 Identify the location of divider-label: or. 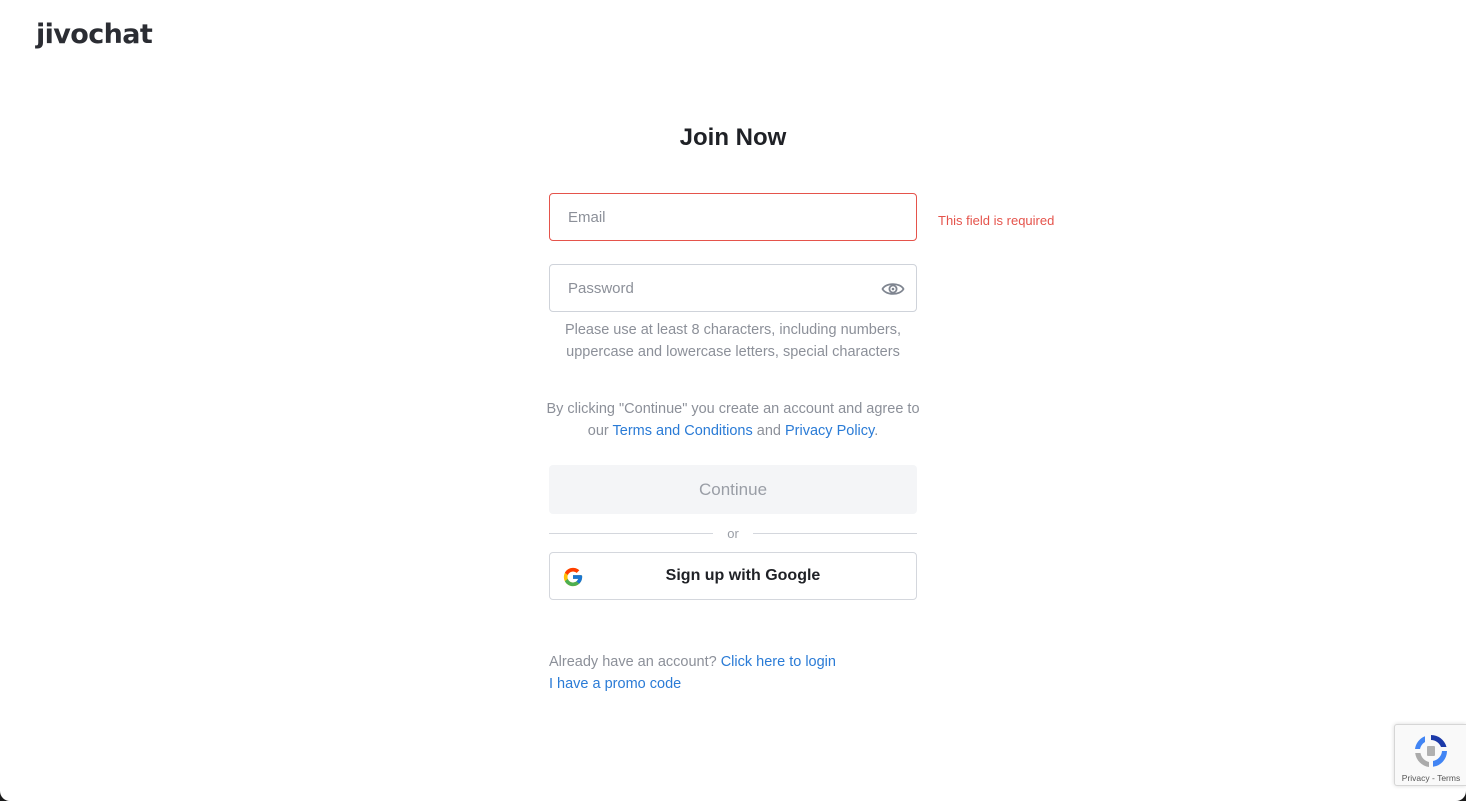
(733, 533).